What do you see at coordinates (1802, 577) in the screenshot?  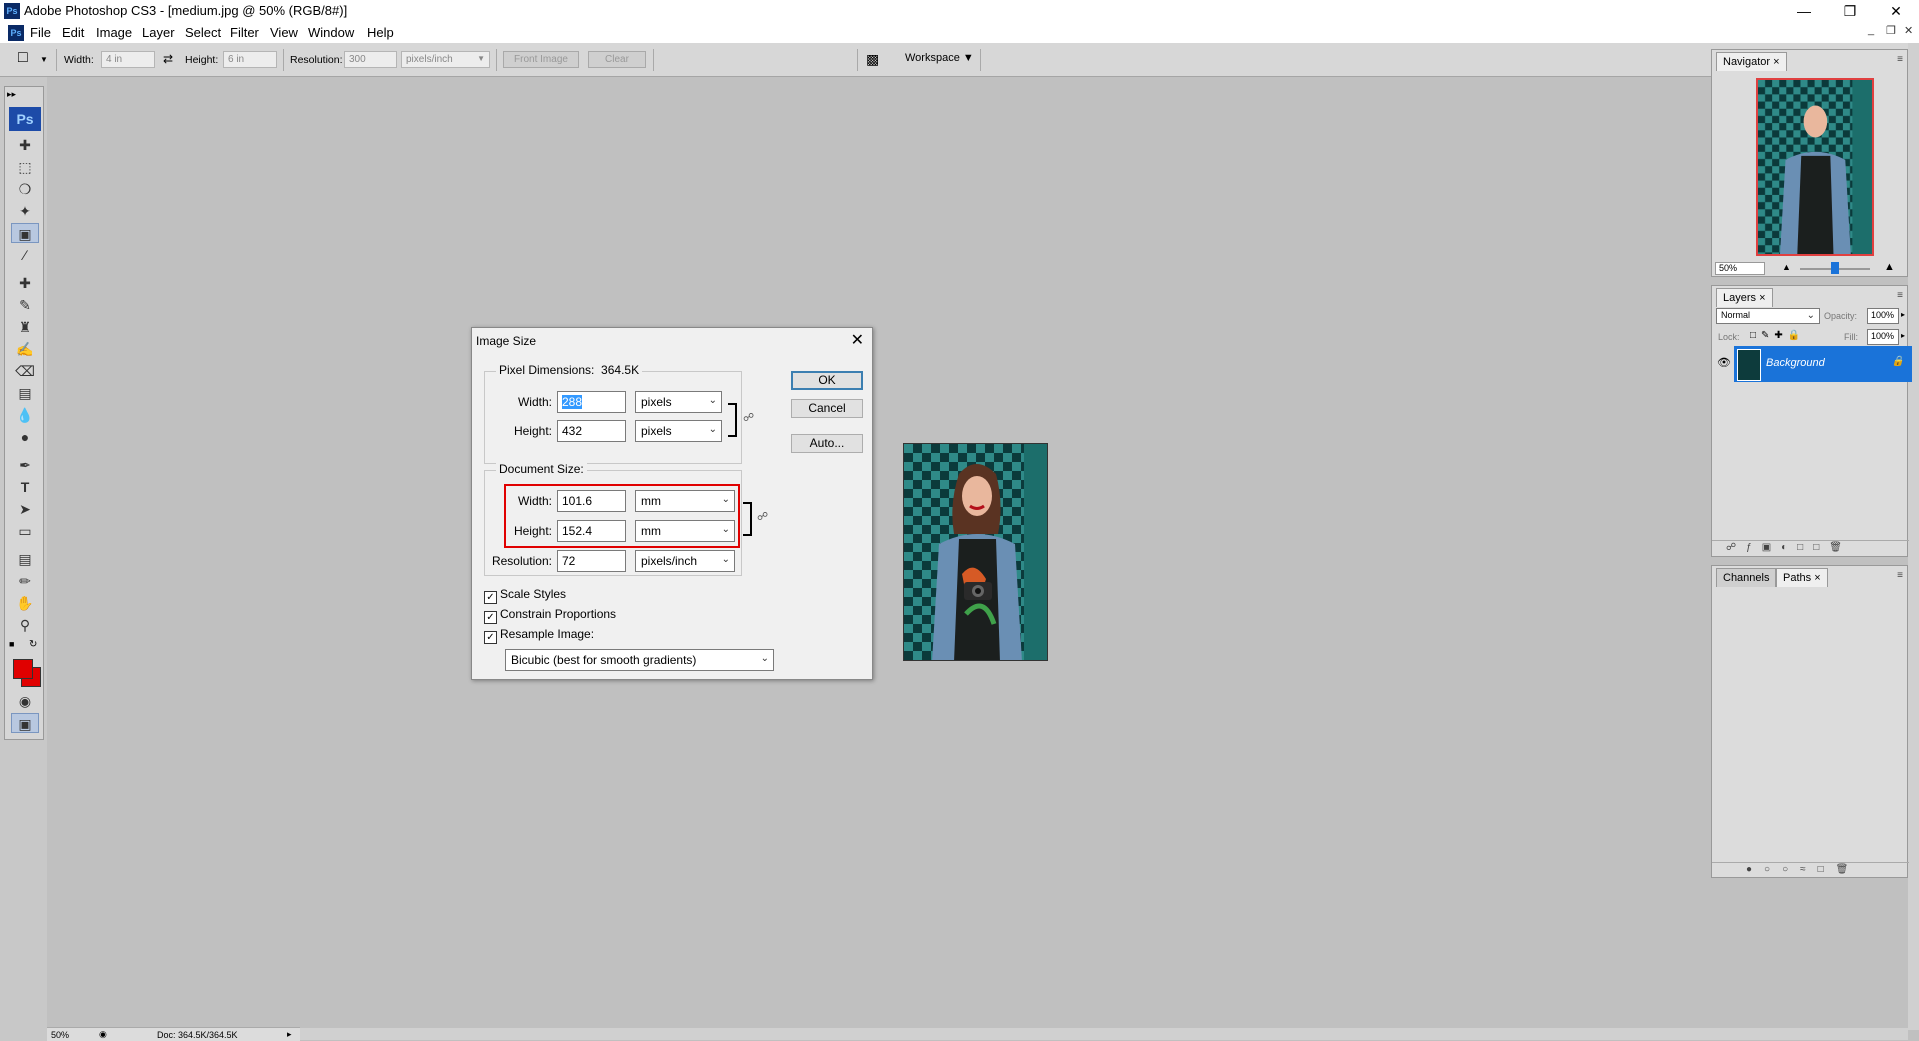 I see `tab-paths: Paths ×` at bounding box center [1802, 577].